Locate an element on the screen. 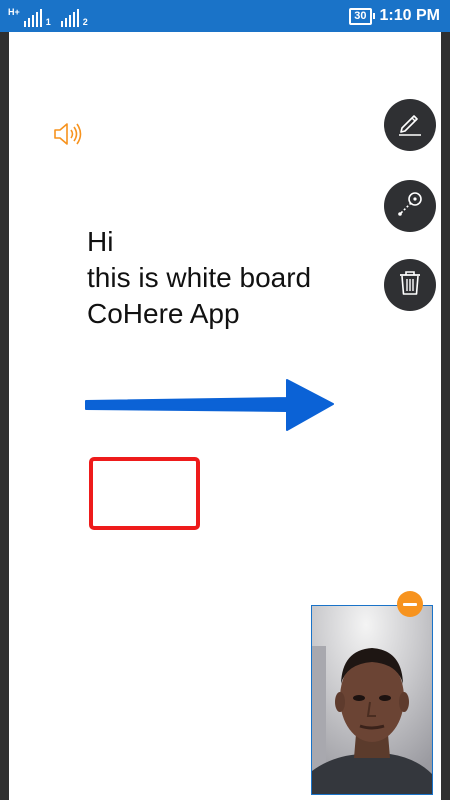  pen-tool-button is located at coordinates (410, 125).